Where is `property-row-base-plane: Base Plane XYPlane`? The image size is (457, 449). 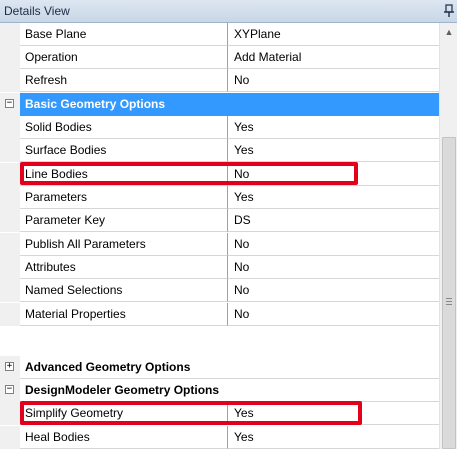
property-row-base-plane: Base Plane XYPlane is located at coordinates (219, 34).